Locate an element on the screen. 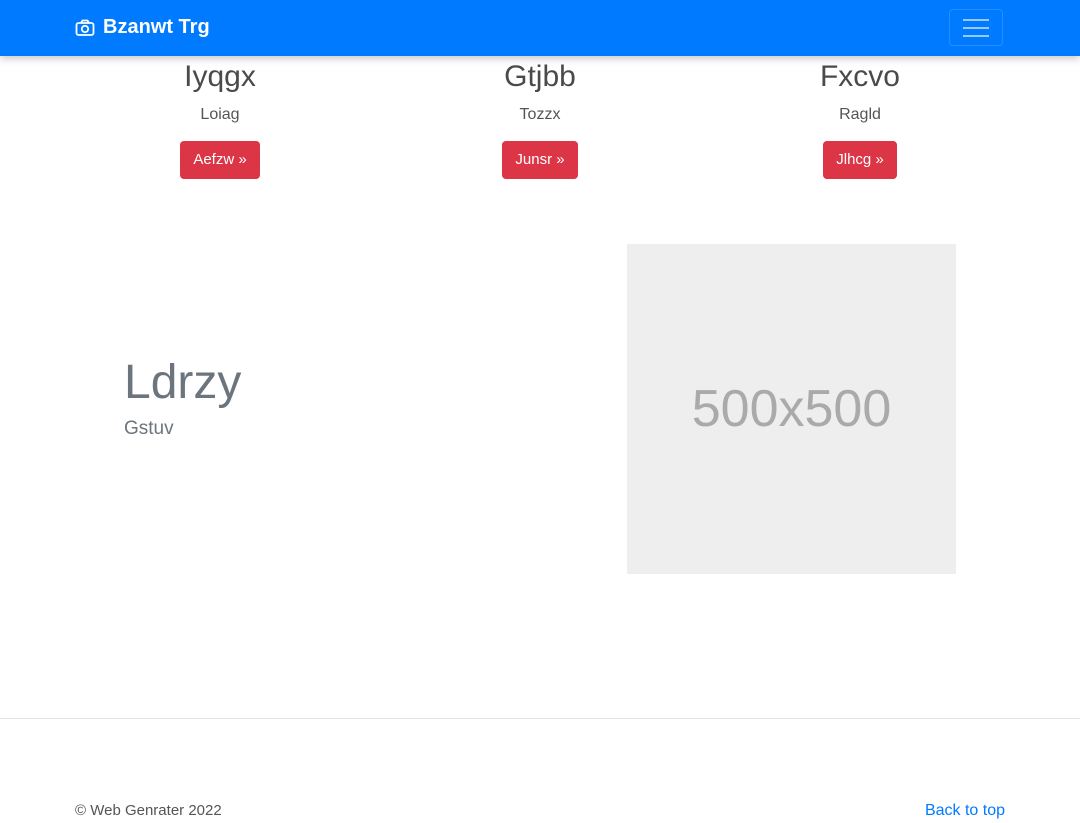 Image resolution: width=1080 pixels, height=823 pixels. copyright-text: © Web Genrater 2022 is located at coordinates (148, 810).